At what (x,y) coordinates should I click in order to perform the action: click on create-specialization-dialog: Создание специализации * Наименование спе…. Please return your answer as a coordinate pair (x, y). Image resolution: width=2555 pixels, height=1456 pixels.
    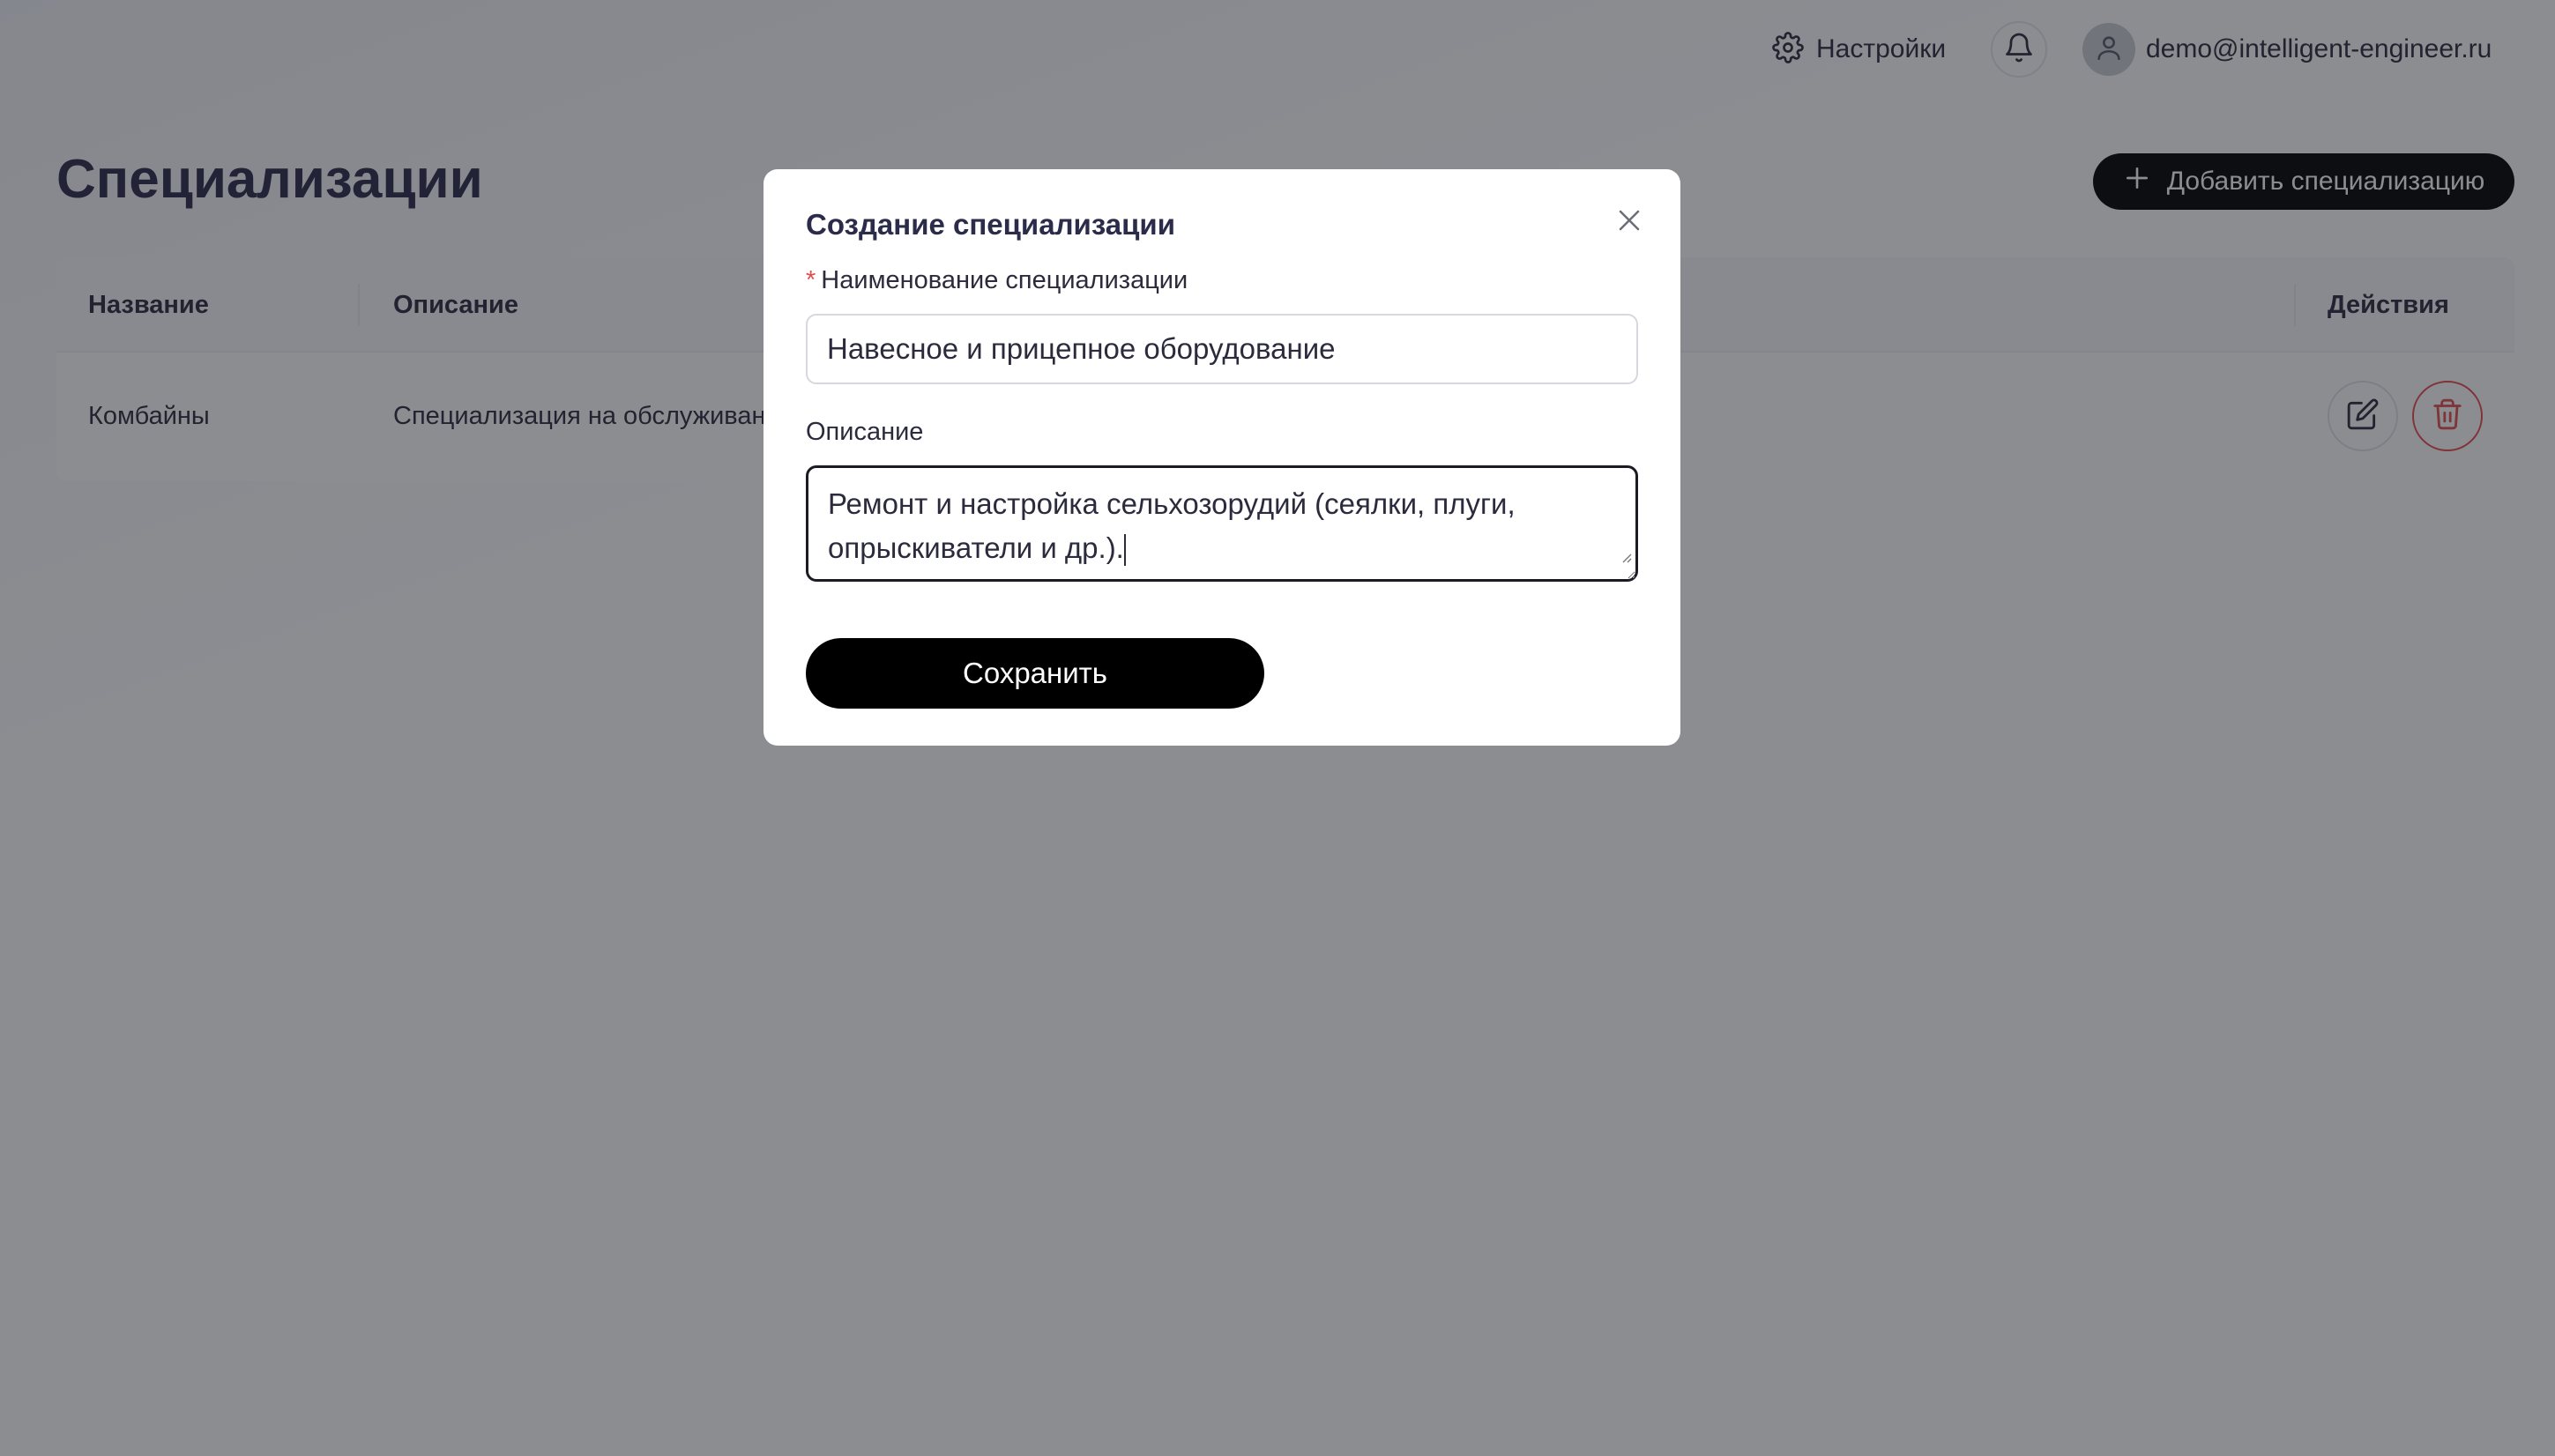
    Looking at the image, I should click on (1222, 457).